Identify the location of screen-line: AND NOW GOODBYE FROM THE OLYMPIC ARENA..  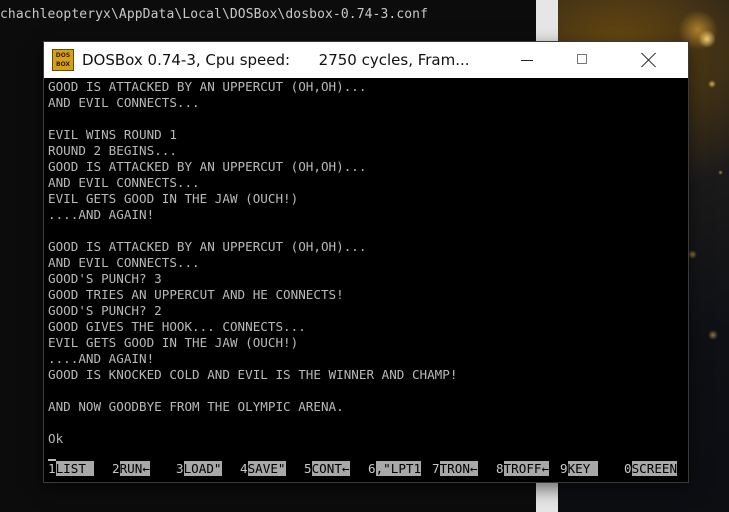
(196, 406).